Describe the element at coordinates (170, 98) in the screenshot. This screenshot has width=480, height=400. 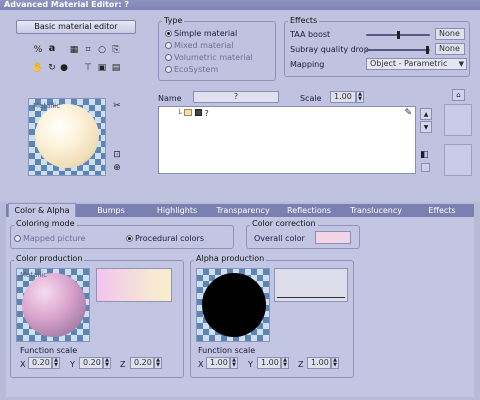
I see `name-label: Name` at that location.